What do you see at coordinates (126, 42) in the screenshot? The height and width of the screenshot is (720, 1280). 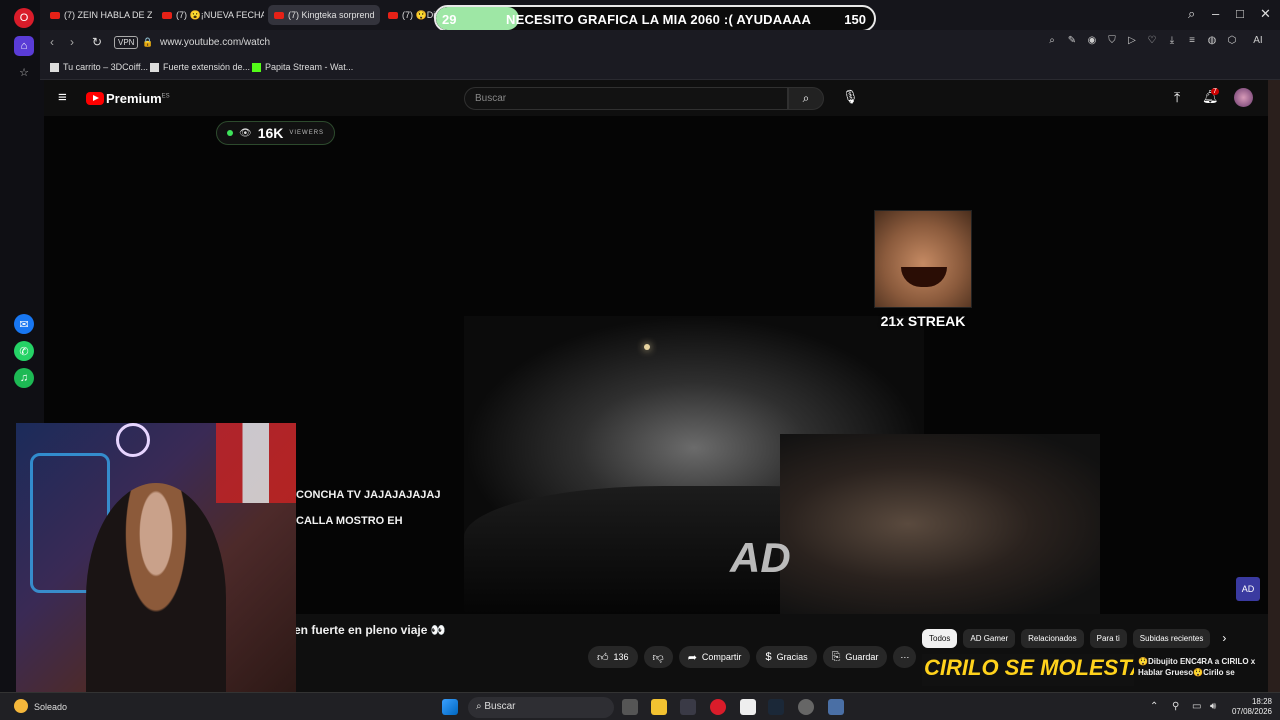 I see `vpn-badge: VPN` at bounding box center [126, 42].